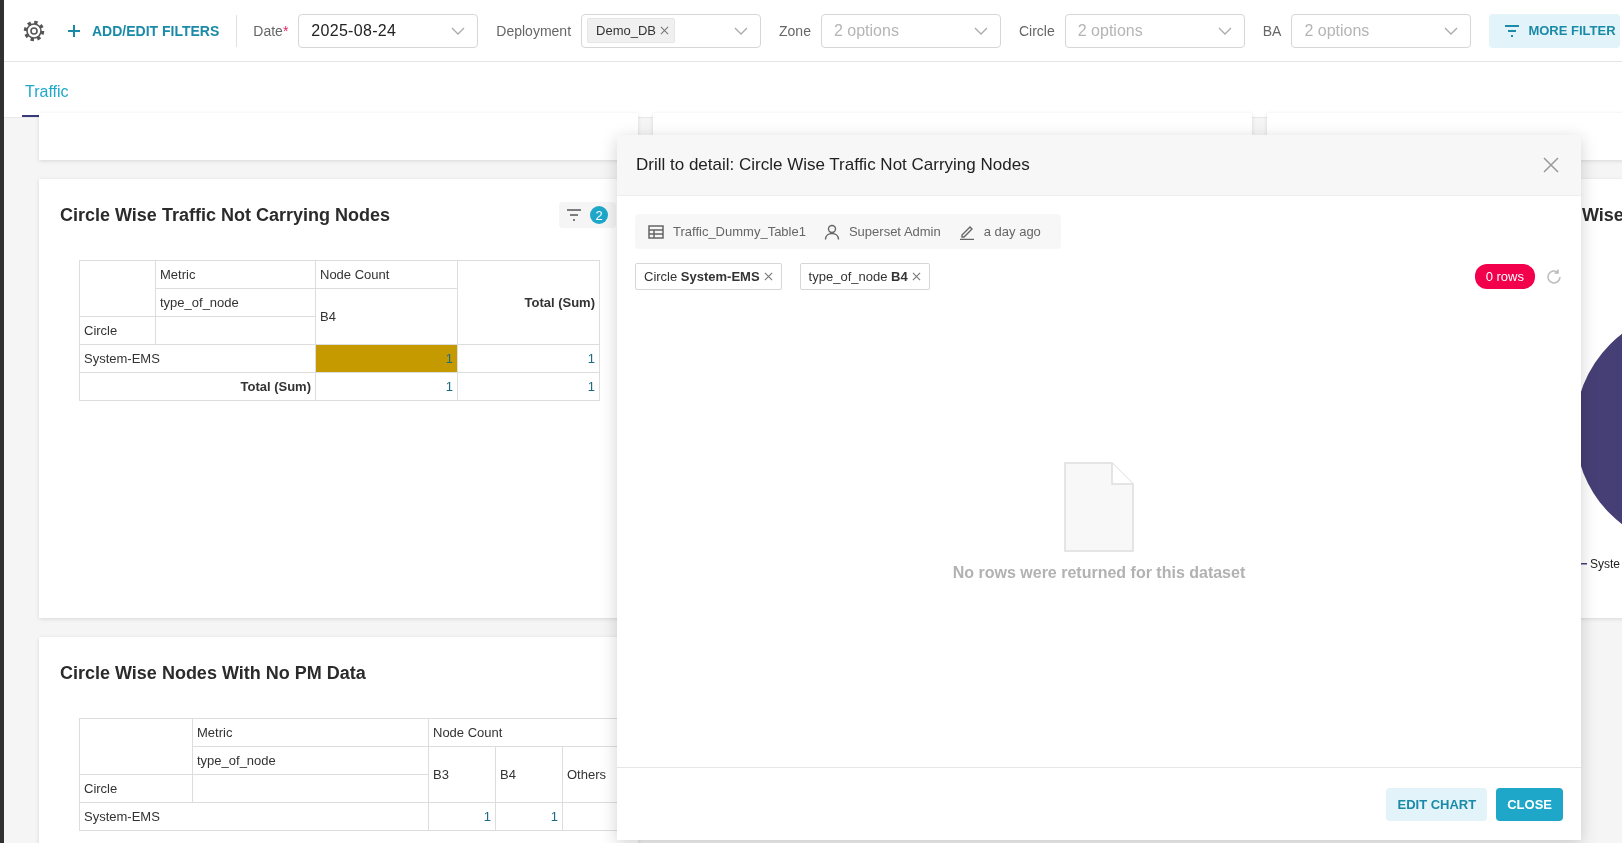  What do you see at coordinates (708, 276) in the screenshot?
I see `filter-tag: Circle System-EMS` at bounding box center [708, 276].